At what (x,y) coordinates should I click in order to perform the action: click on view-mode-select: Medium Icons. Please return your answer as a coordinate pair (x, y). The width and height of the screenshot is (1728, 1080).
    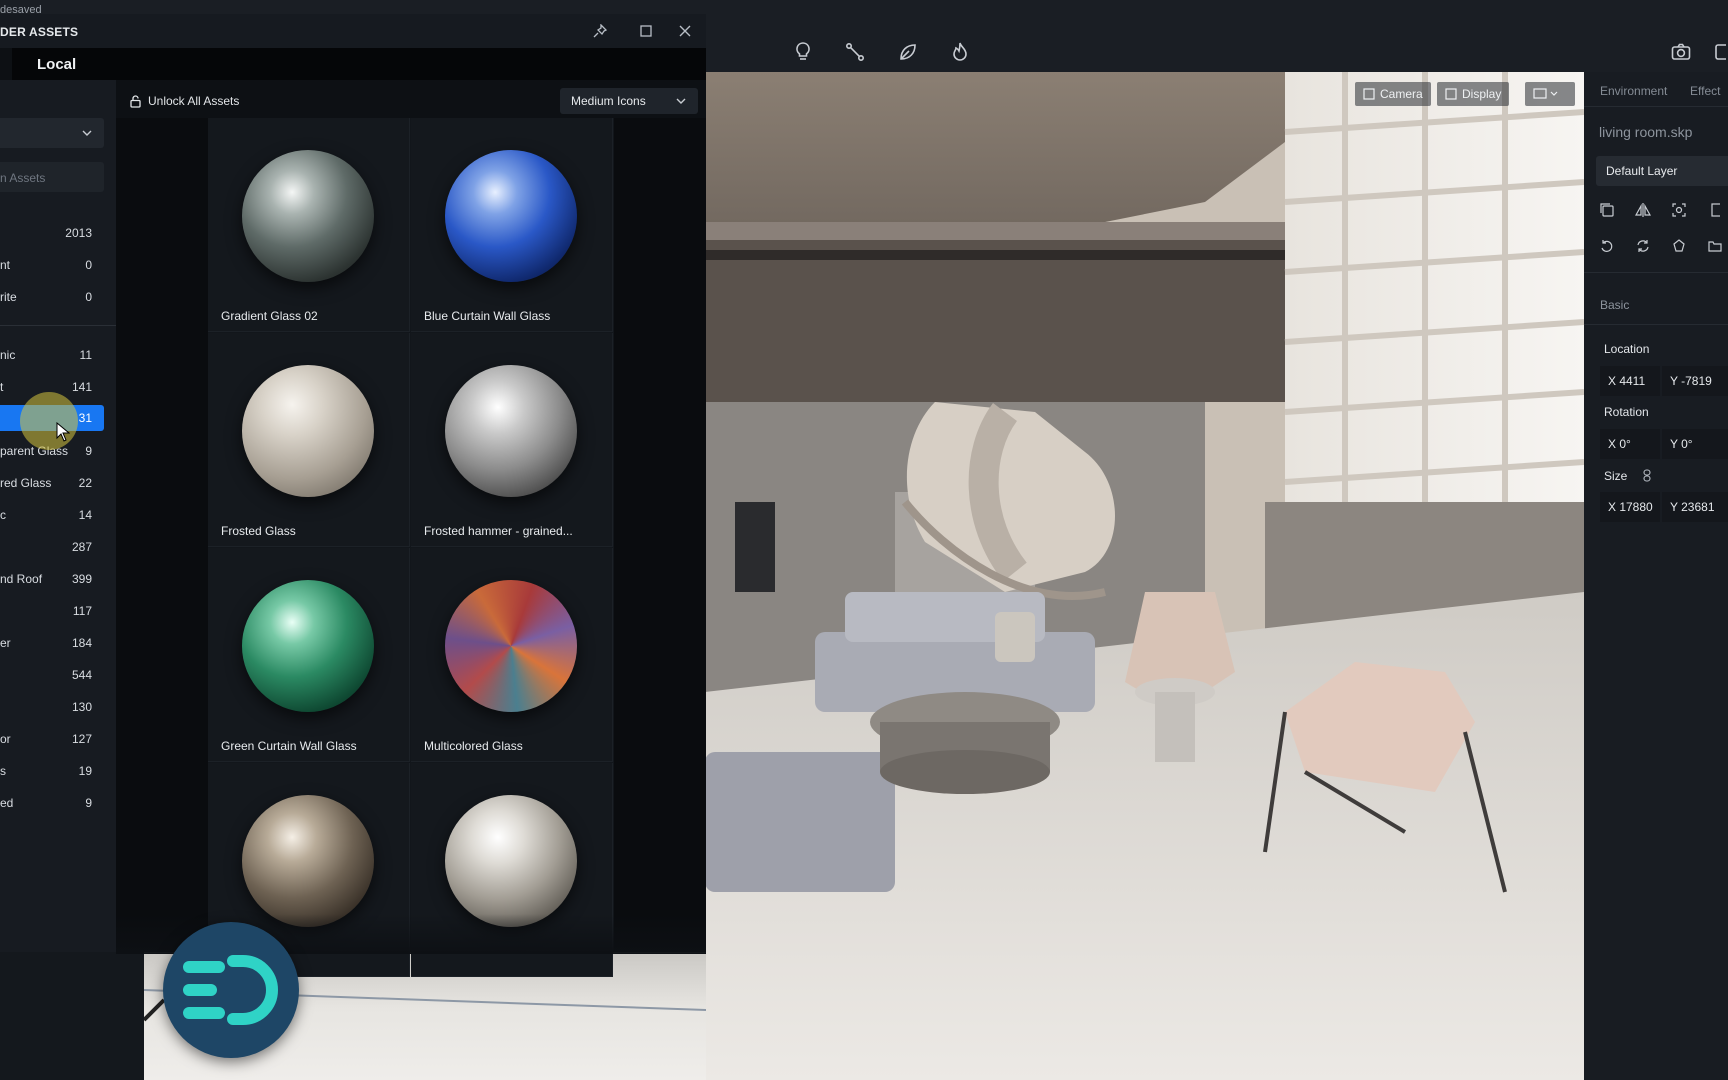
    Looking at the image, I should click on (629, 101).